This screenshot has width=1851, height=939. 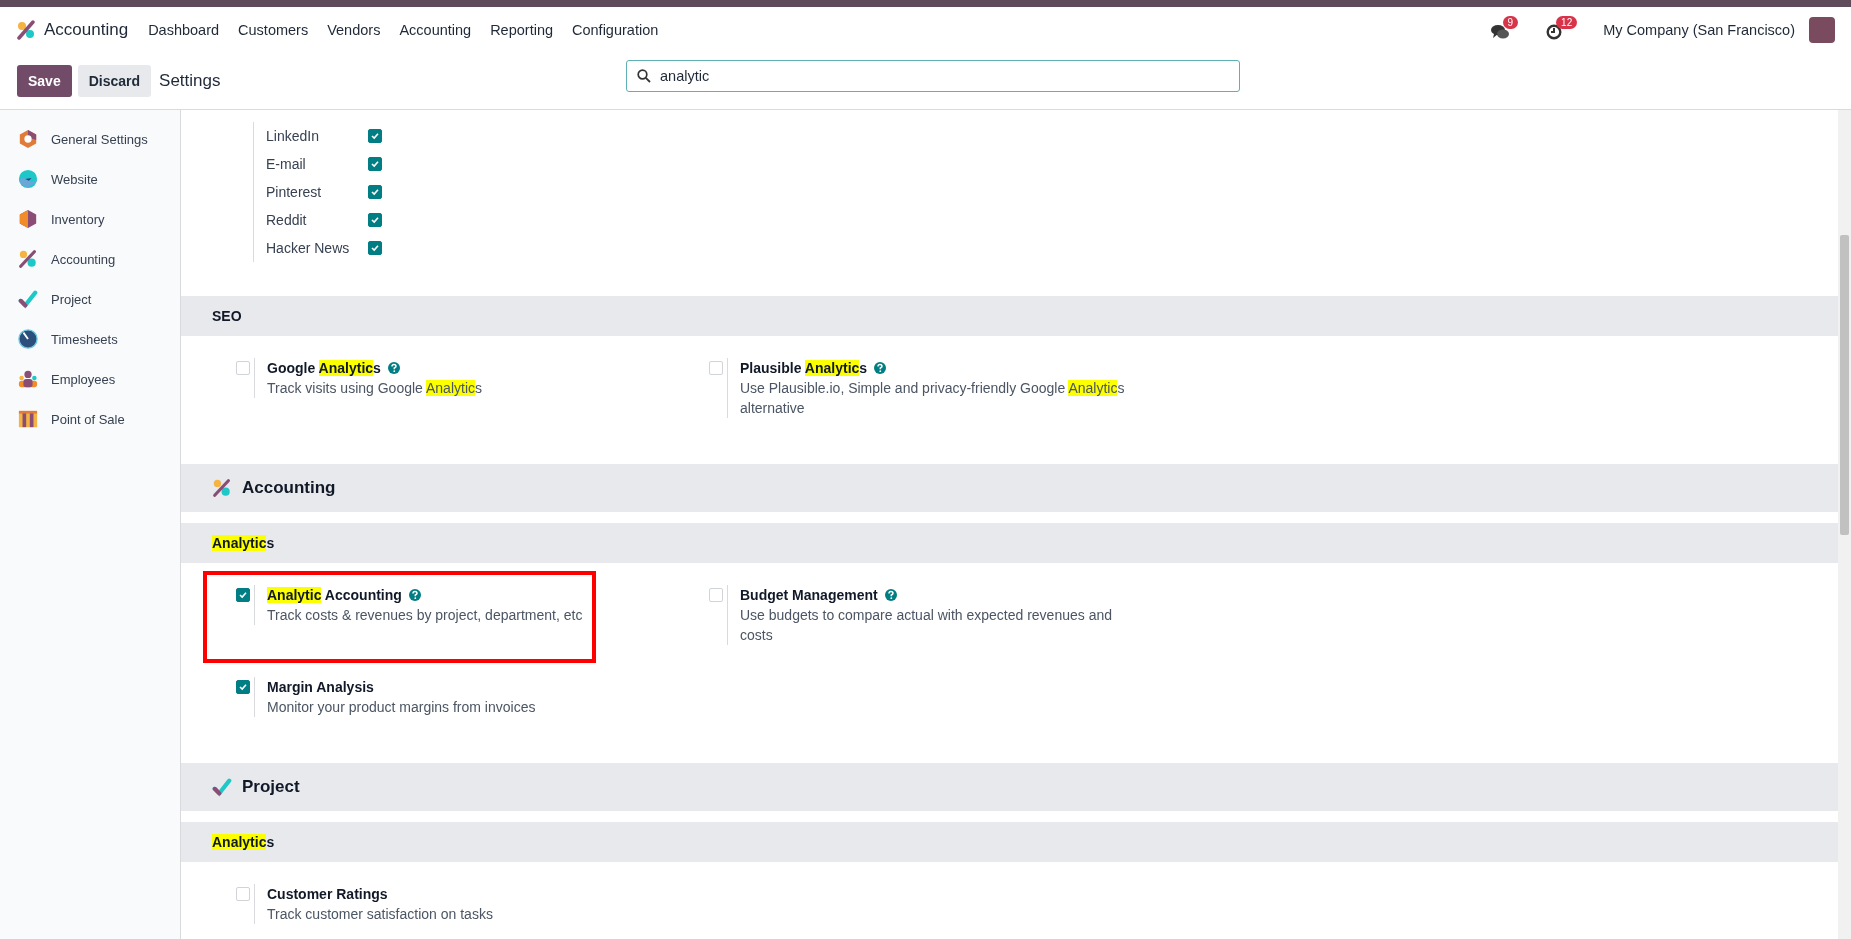 What do you see at coordinates (1567, 22) in the screenshot?
I see `activity-count-badge: 12` at bounding box center [1567, 22].